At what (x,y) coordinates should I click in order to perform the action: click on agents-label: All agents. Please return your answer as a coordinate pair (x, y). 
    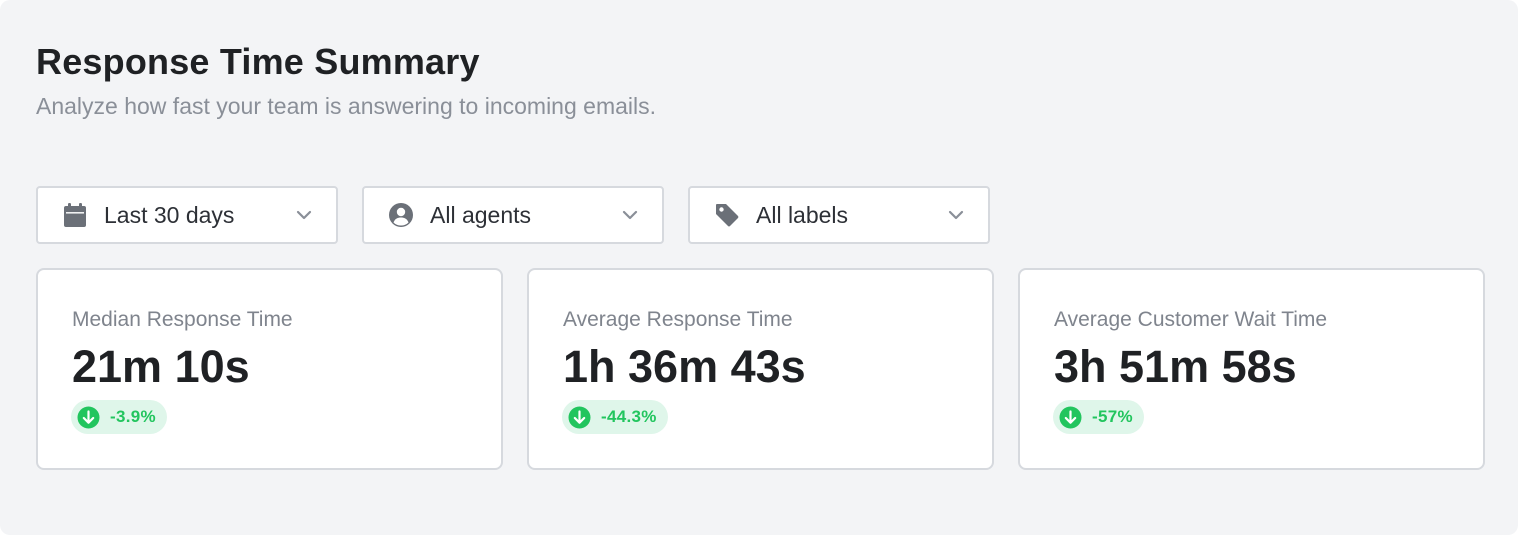
    Looking at the image, I should click on (481, 214).